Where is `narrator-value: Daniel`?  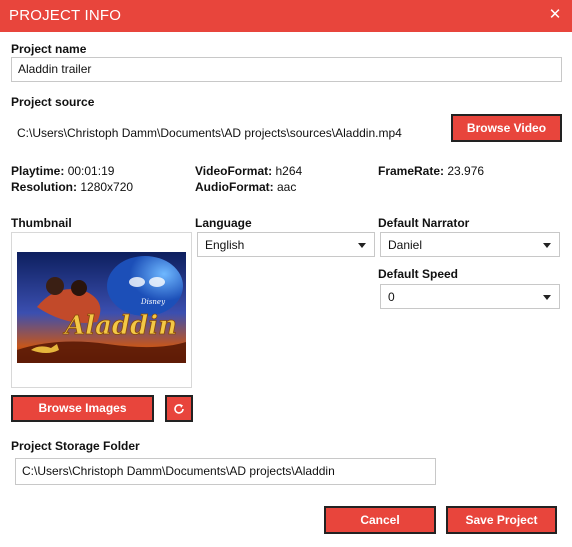
narrator-value: Daniel is located at coordinates (405, 245).